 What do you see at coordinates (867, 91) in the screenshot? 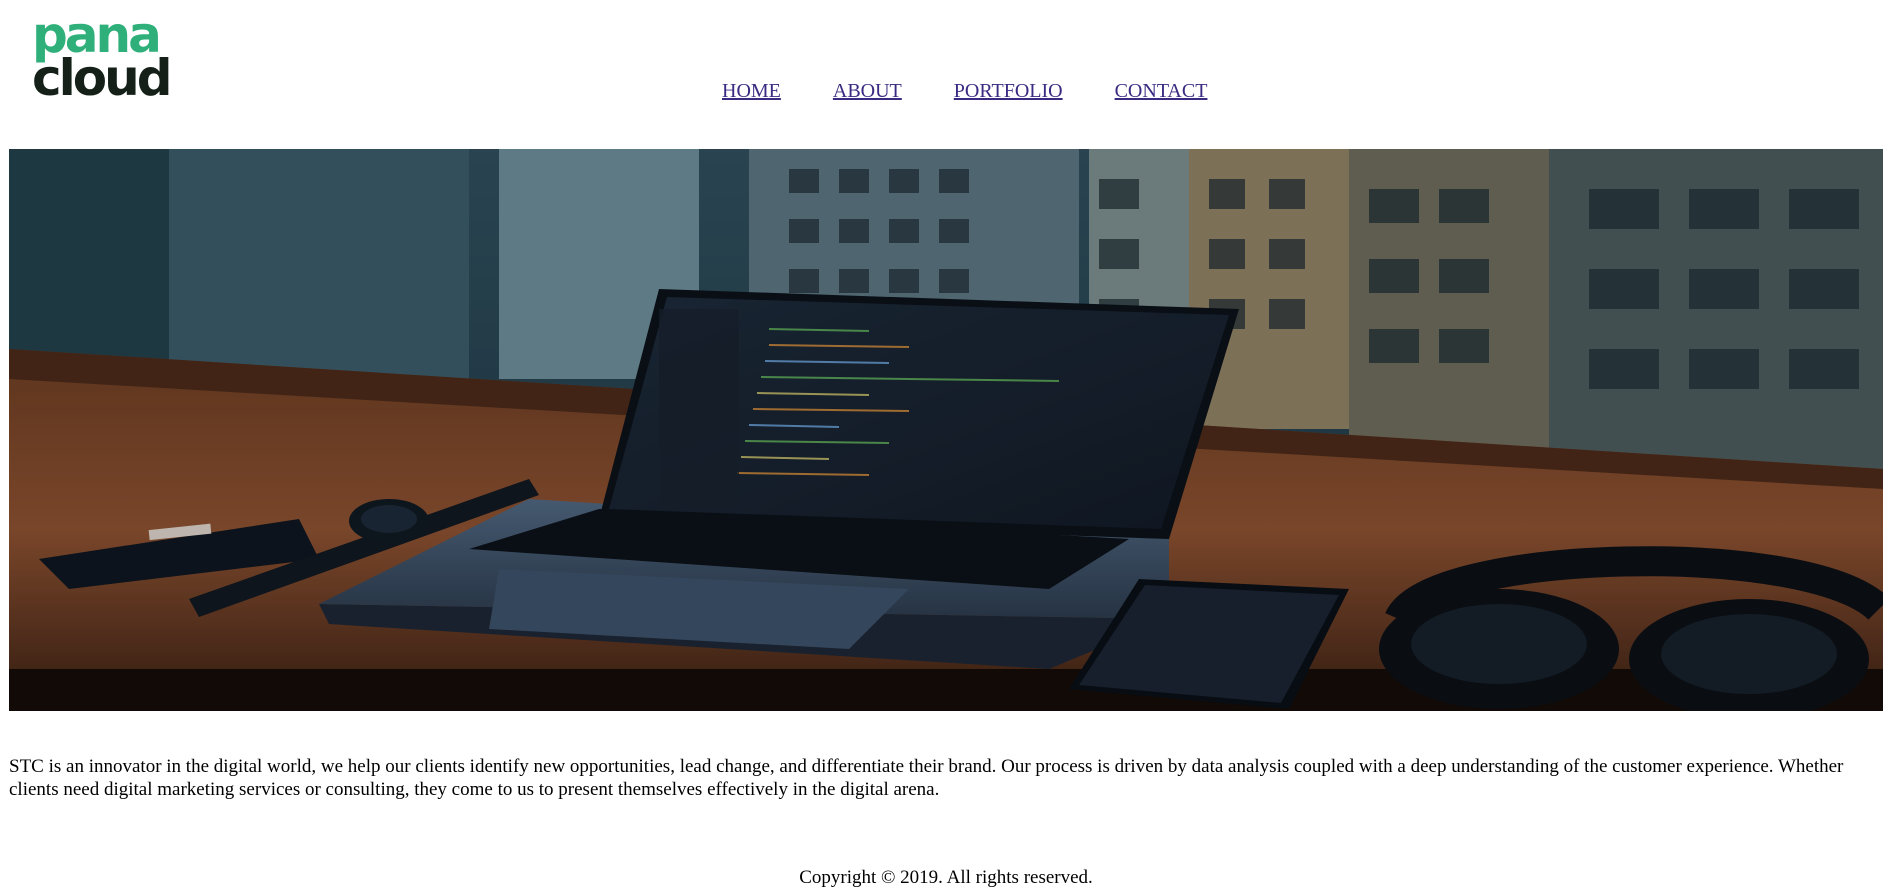
I see `nav-link-about: ABOUT` at bounding box center [867, 91].